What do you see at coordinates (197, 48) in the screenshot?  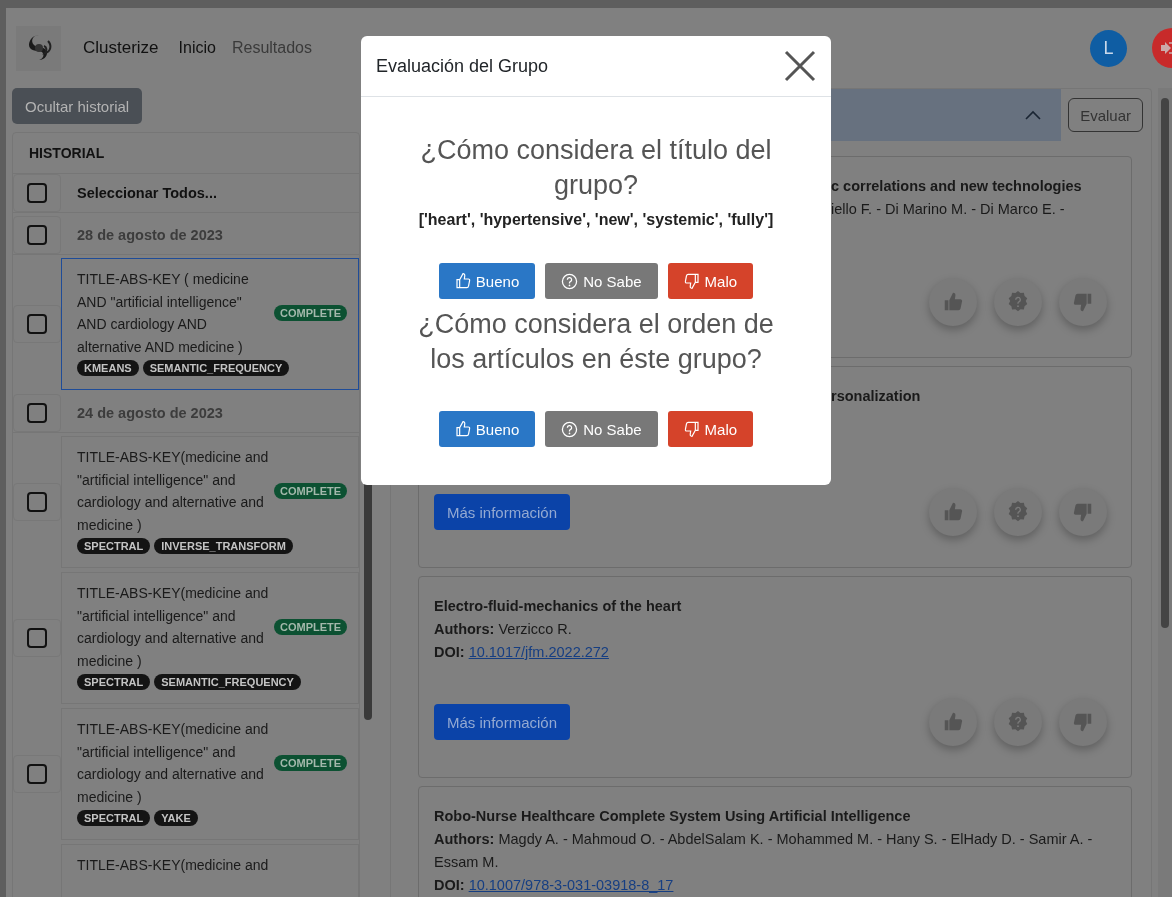 I see `nav-link: Inicio` at bounding box center [197, 48].